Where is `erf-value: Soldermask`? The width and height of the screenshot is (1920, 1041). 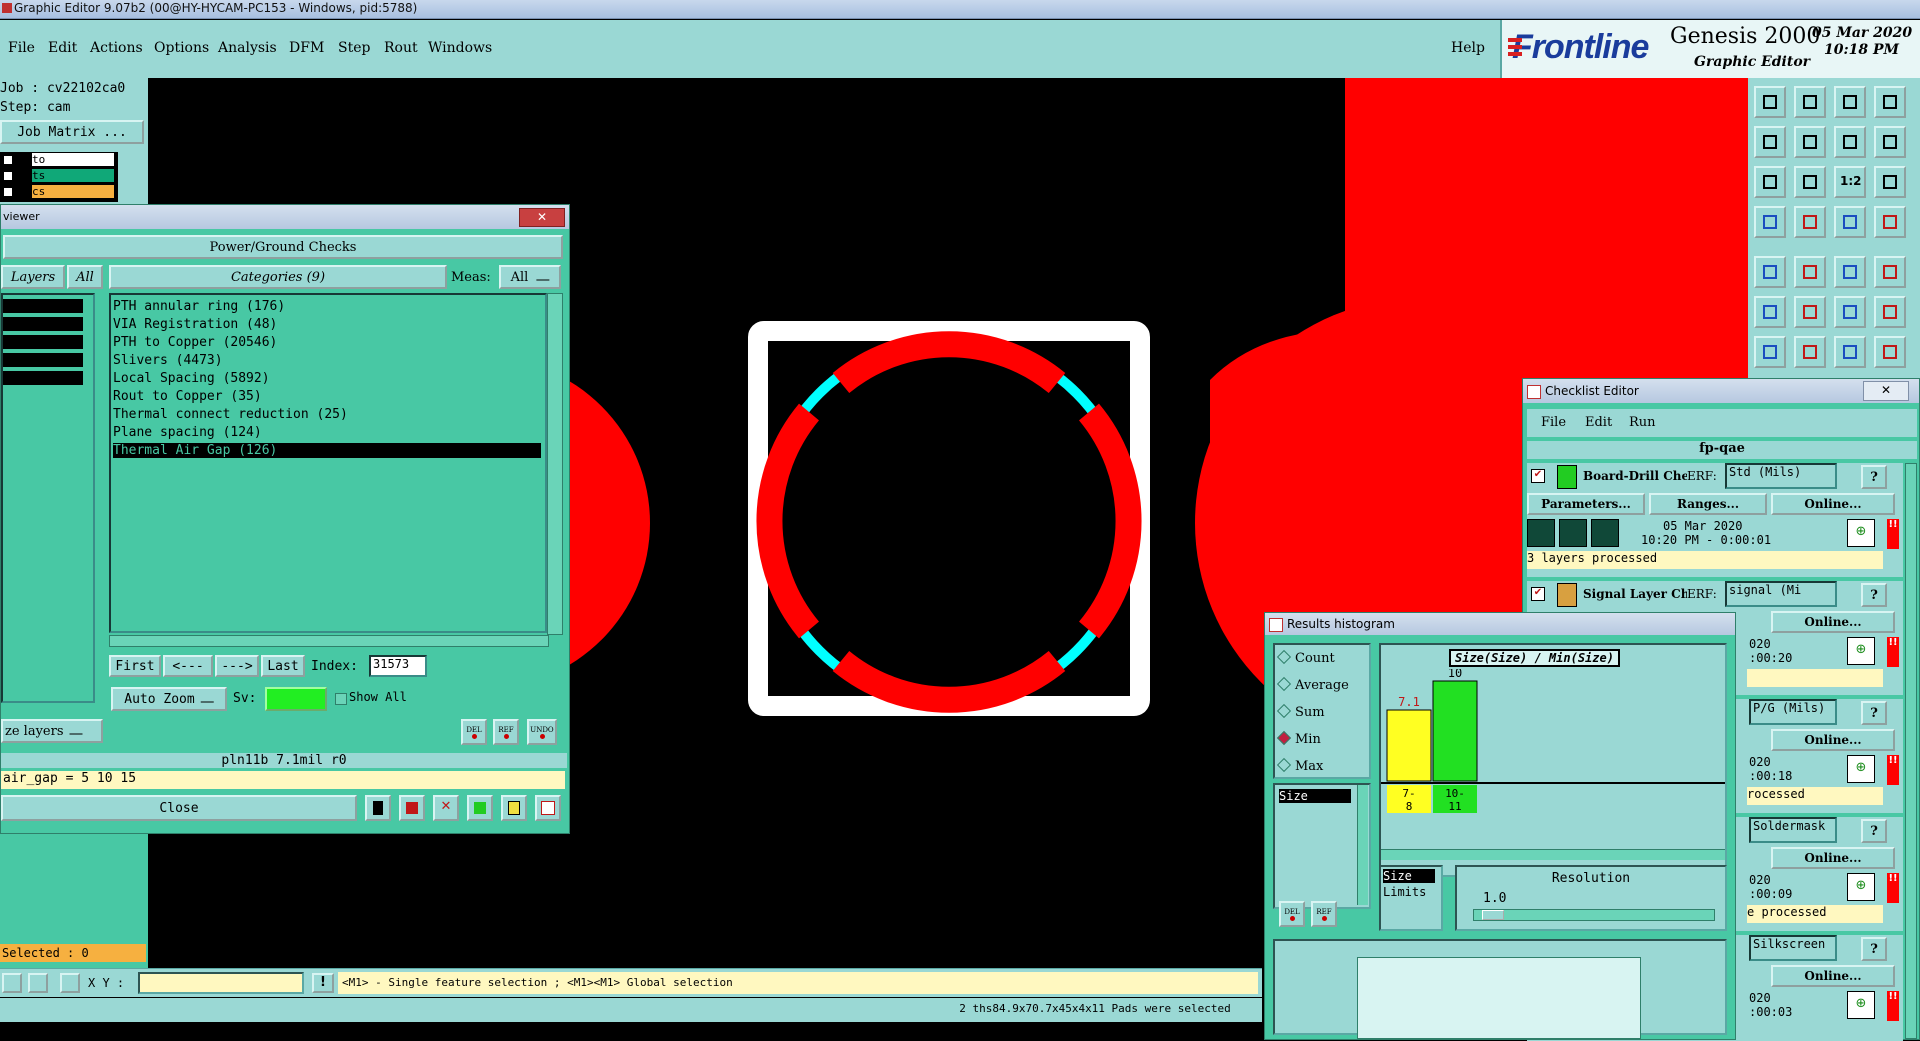 erf-value: Soldermask is located at coordinates (1793, 830).